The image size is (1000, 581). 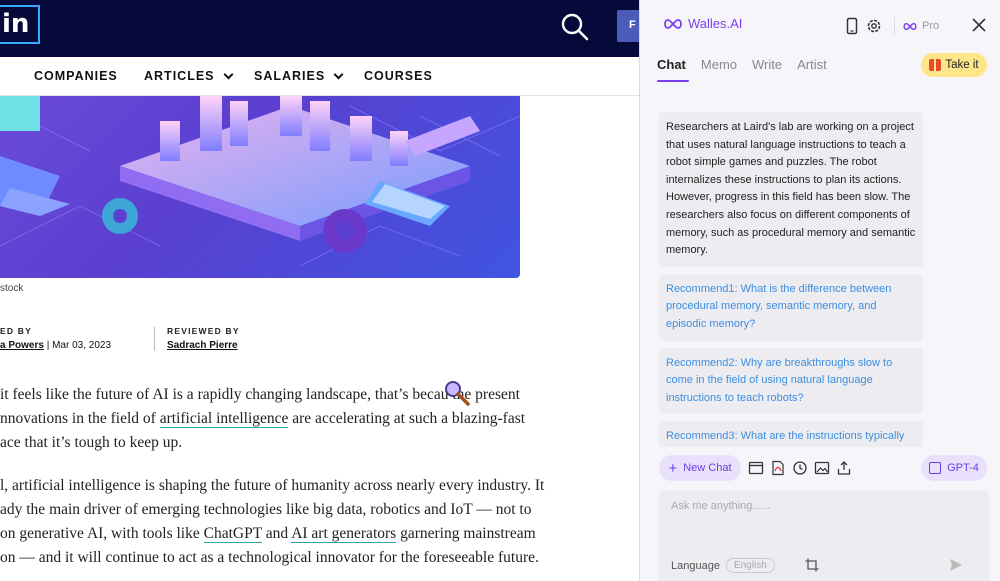 I want to click on nav-item-companies: COMPANIES, so click(x=76, y=76).